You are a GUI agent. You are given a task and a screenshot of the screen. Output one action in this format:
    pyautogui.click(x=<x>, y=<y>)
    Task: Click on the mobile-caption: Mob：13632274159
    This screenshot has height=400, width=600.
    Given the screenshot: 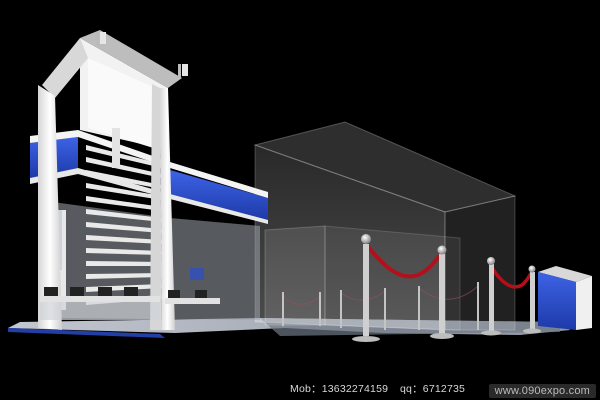 What is the action you would take?
    pyautogui.click(x=339, y=389)
    